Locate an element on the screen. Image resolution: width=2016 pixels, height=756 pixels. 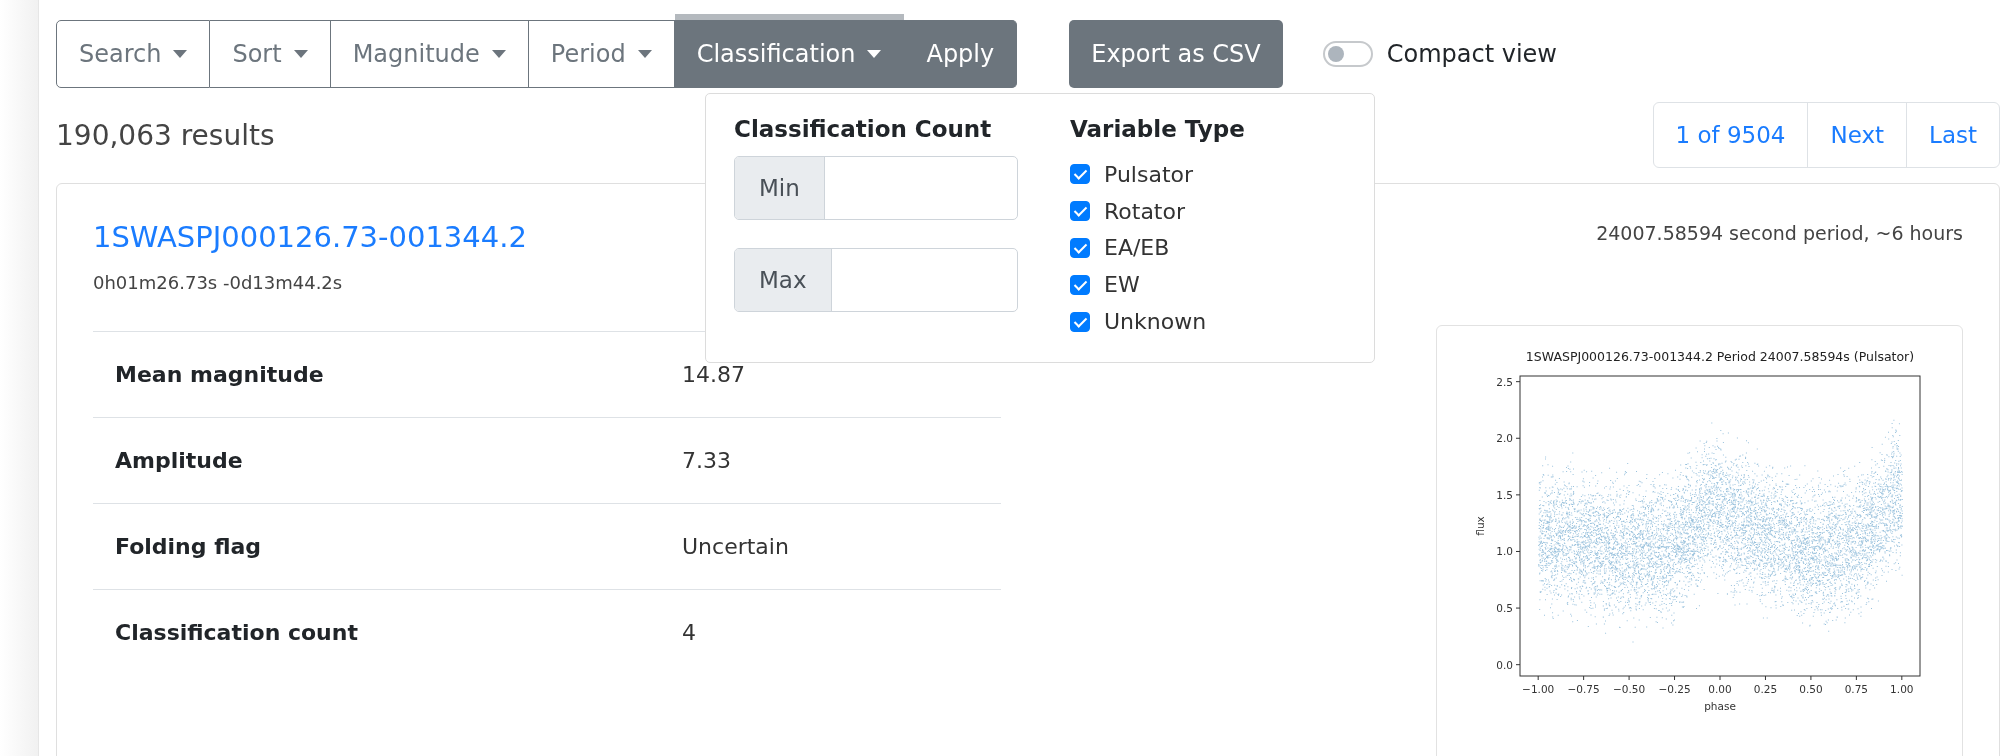
x-tick-label: −0.75 is located at coordinates (1583, 689).